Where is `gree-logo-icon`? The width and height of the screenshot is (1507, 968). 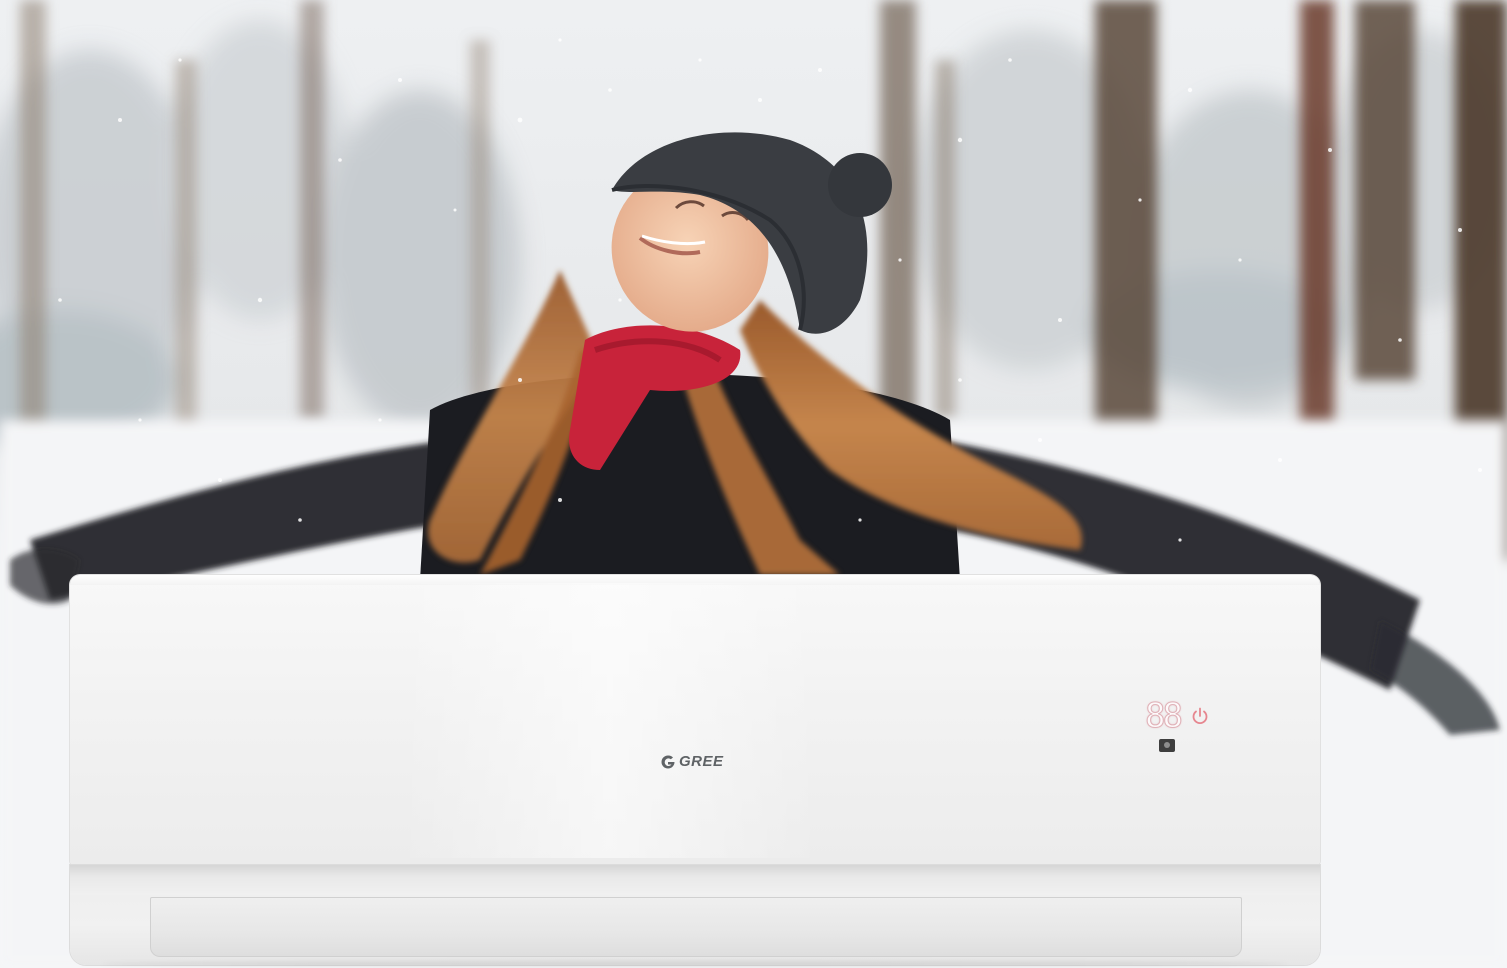
gree-logo-icon is located at coordinates (668, 761).